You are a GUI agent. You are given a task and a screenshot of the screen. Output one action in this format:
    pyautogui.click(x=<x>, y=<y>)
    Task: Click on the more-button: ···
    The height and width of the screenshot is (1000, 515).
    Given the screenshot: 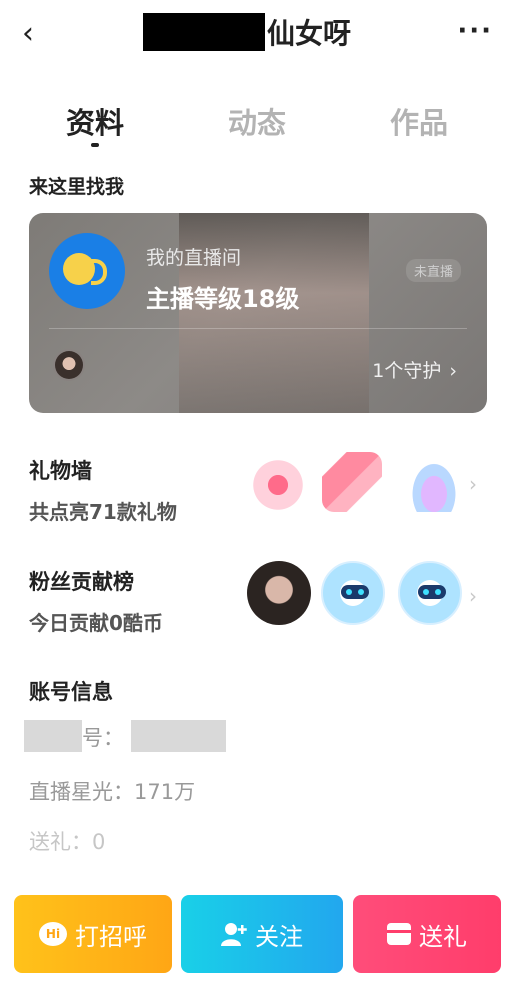 What is the action you would take?
    pyautogui.click(x=475, y=31)
    